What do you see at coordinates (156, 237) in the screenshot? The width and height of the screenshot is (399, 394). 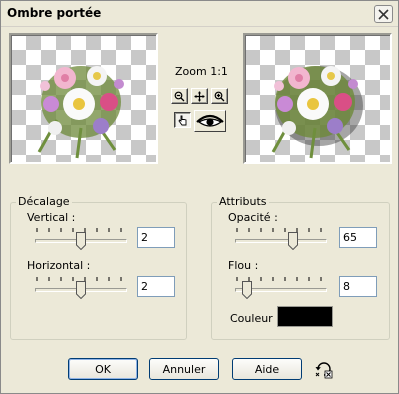 I see `vertical-value-field: 2` at bounding box center [156, 237].